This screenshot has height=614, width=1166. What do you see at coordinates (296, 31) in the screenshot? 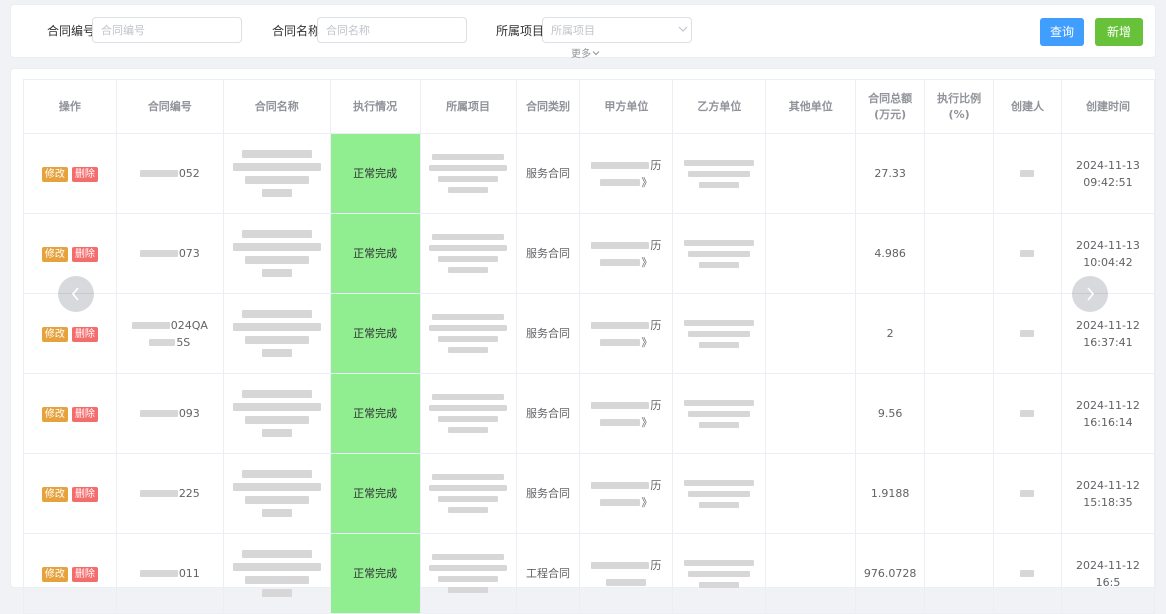
I see `contract-name-label: 合同名称` at bounding box center [296, 31].